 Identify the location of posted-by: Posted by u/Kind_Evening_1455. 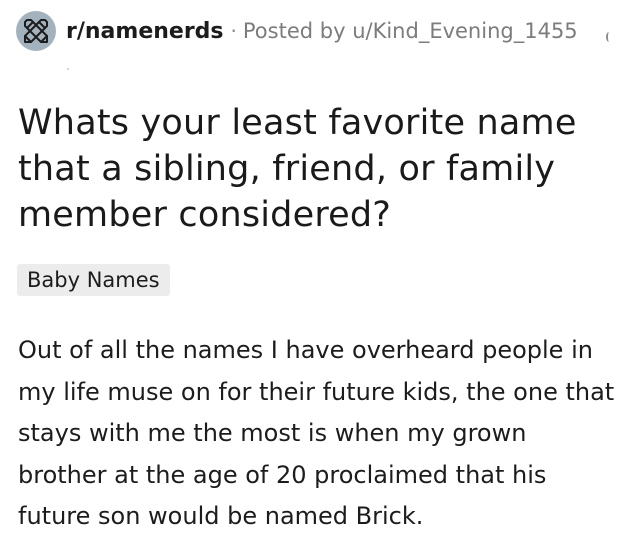
(410, 31).